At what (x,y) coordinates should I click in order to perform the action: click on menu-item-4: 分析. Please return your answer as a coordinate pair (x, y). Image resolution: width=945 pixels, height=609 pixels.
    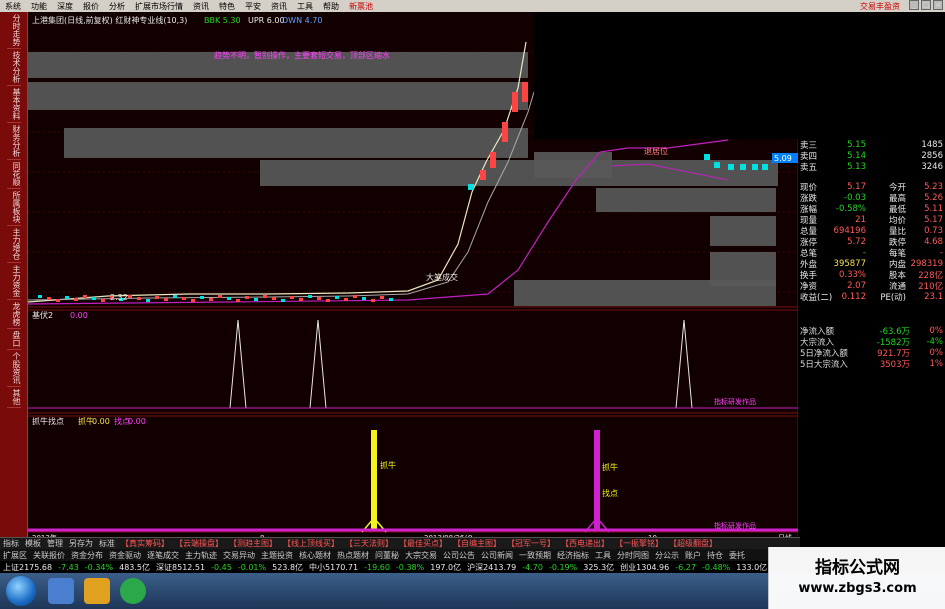
    Looking at the image, I should click on (117, 6).